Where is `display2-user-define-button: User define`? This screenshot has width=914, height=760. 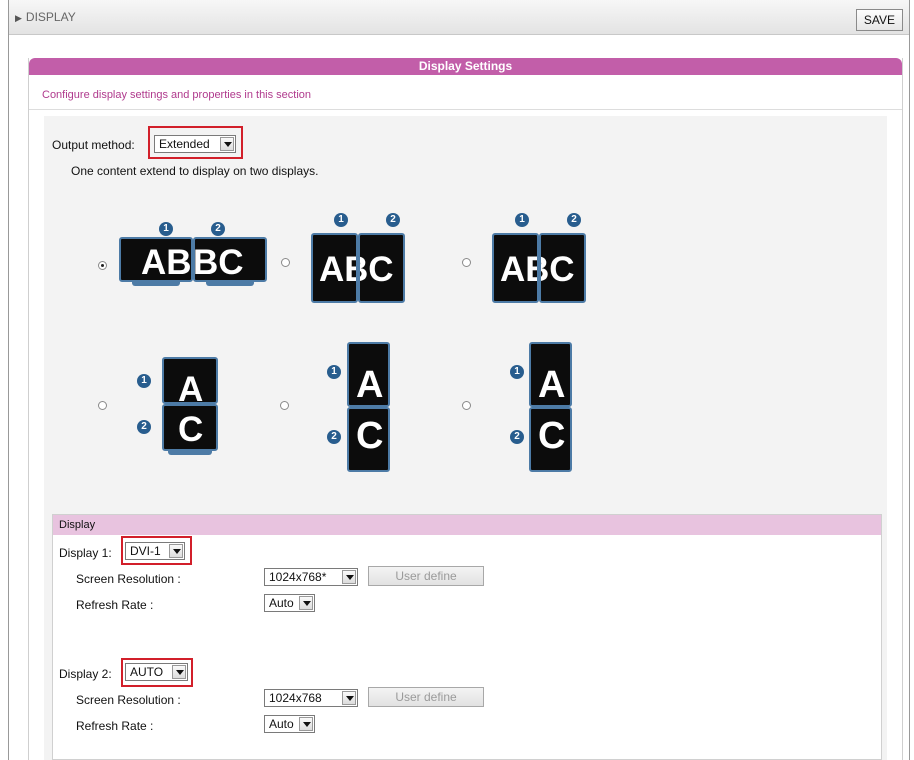
display2-user-define-button: User define is located at coordinates (426, 697).